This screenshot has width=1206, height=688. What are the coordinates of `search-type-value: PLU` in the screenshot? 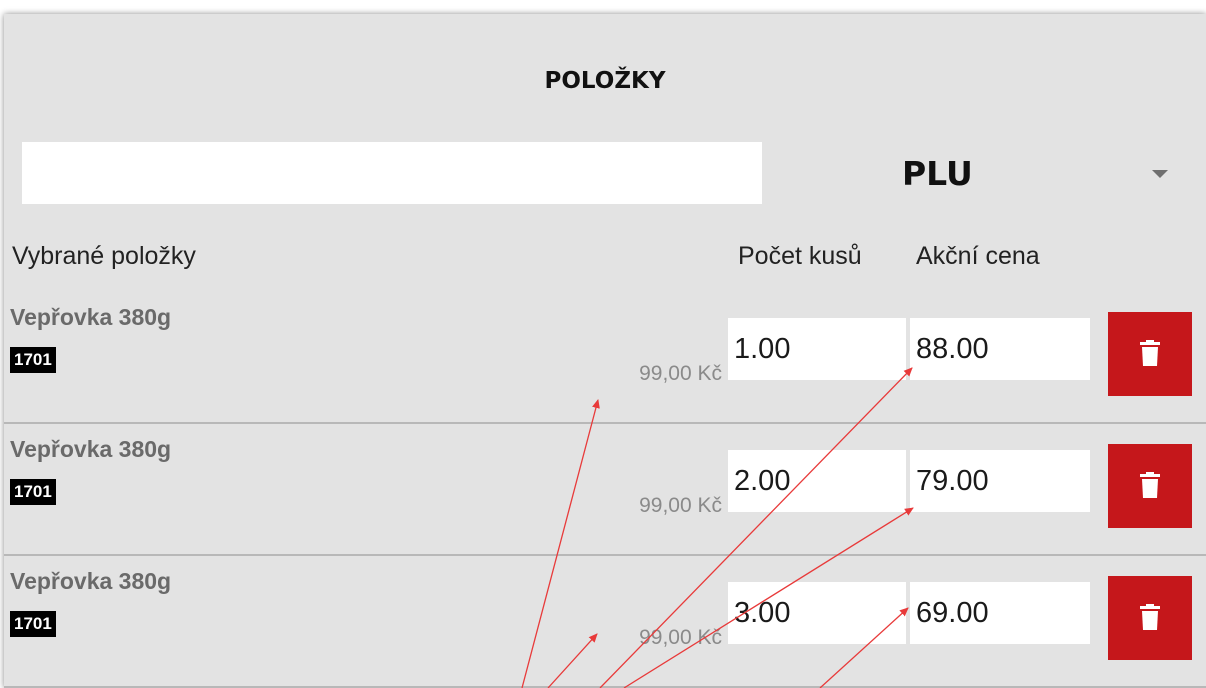 It's located at (937, 173).